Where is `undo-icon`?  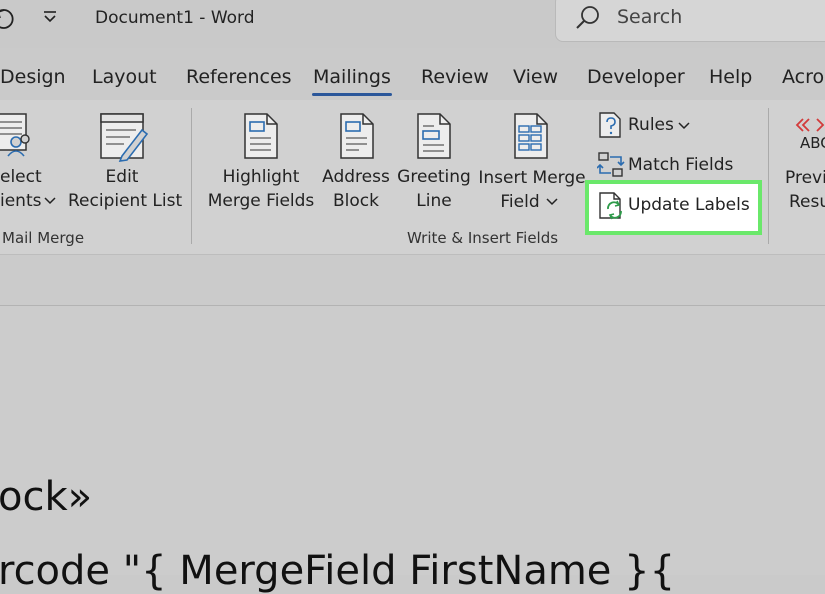 undo-icon is located at coordinates (10, 19).